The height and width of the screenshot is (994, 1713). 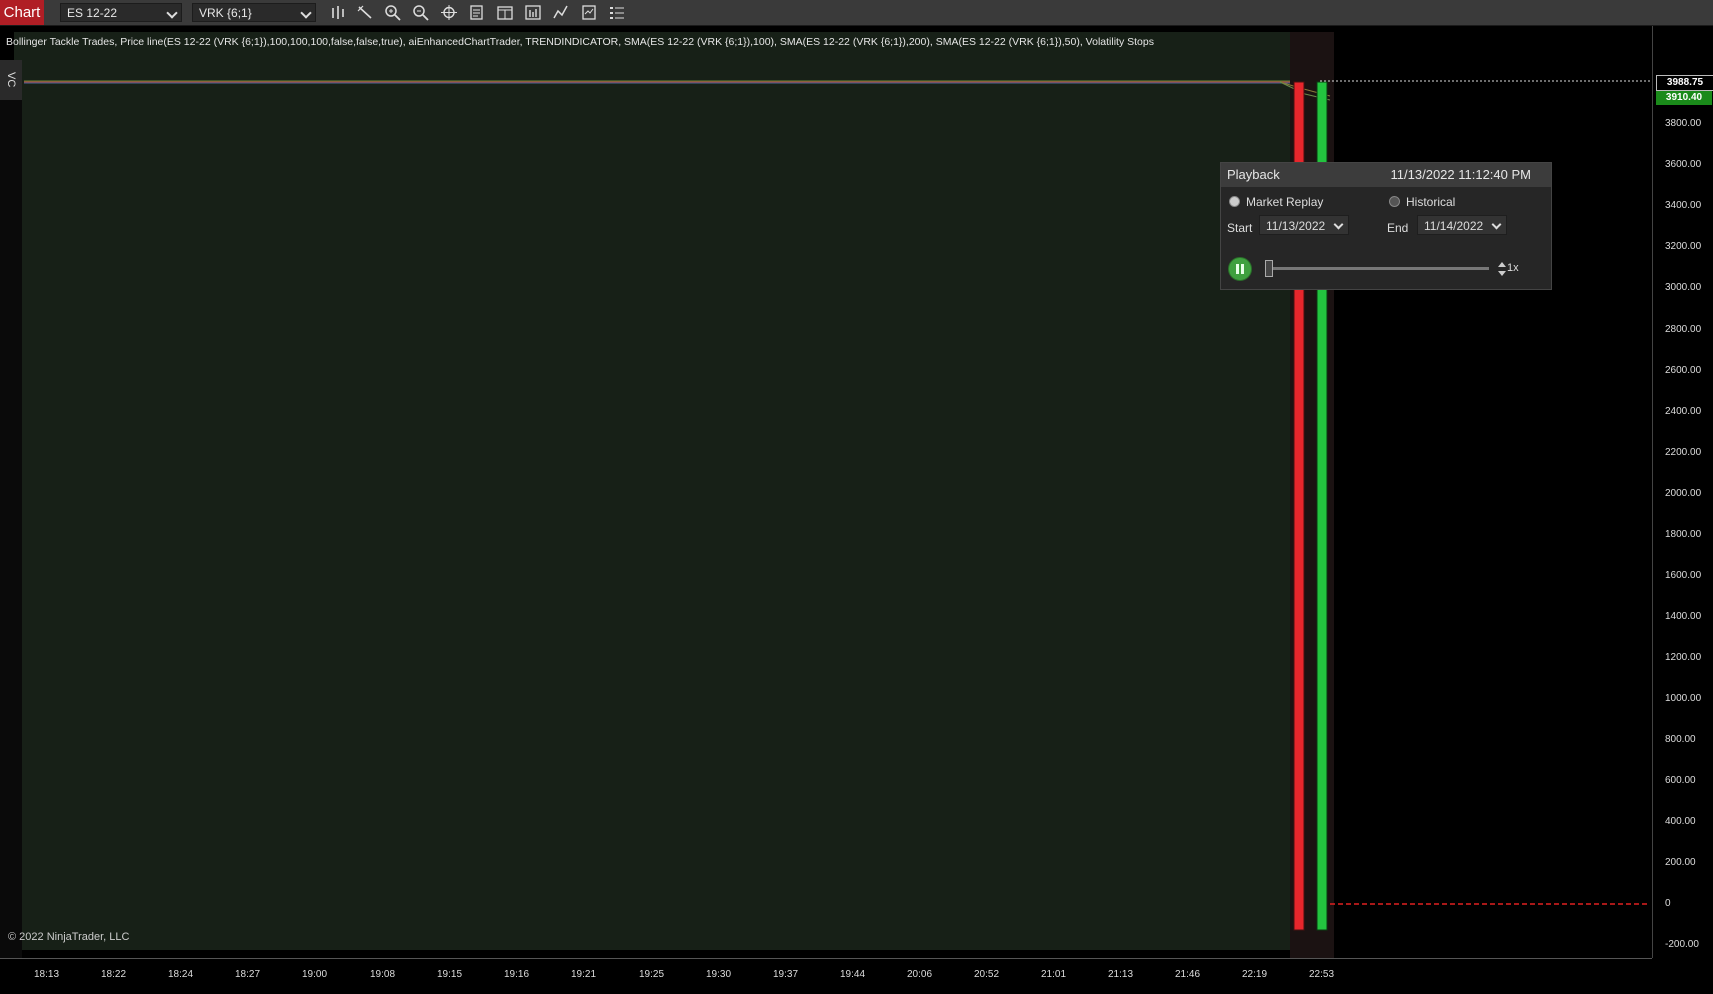 I want to click on price-tick-label: 2600.00, so click(x=1683, y=370).